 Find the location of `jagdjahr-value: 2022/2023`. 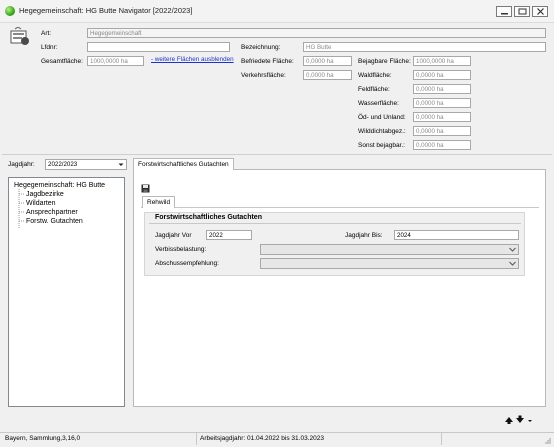

jagdjahr-value: 2022/2023 is located at coordinates (63, 164).